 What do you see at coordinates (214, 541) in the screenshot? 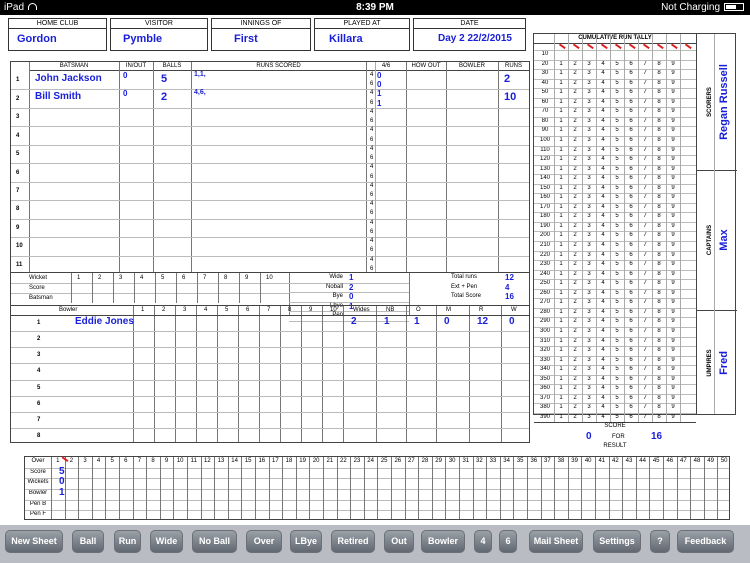
I see `no-ball-button: No Ball` at bounding box center [214, 541].